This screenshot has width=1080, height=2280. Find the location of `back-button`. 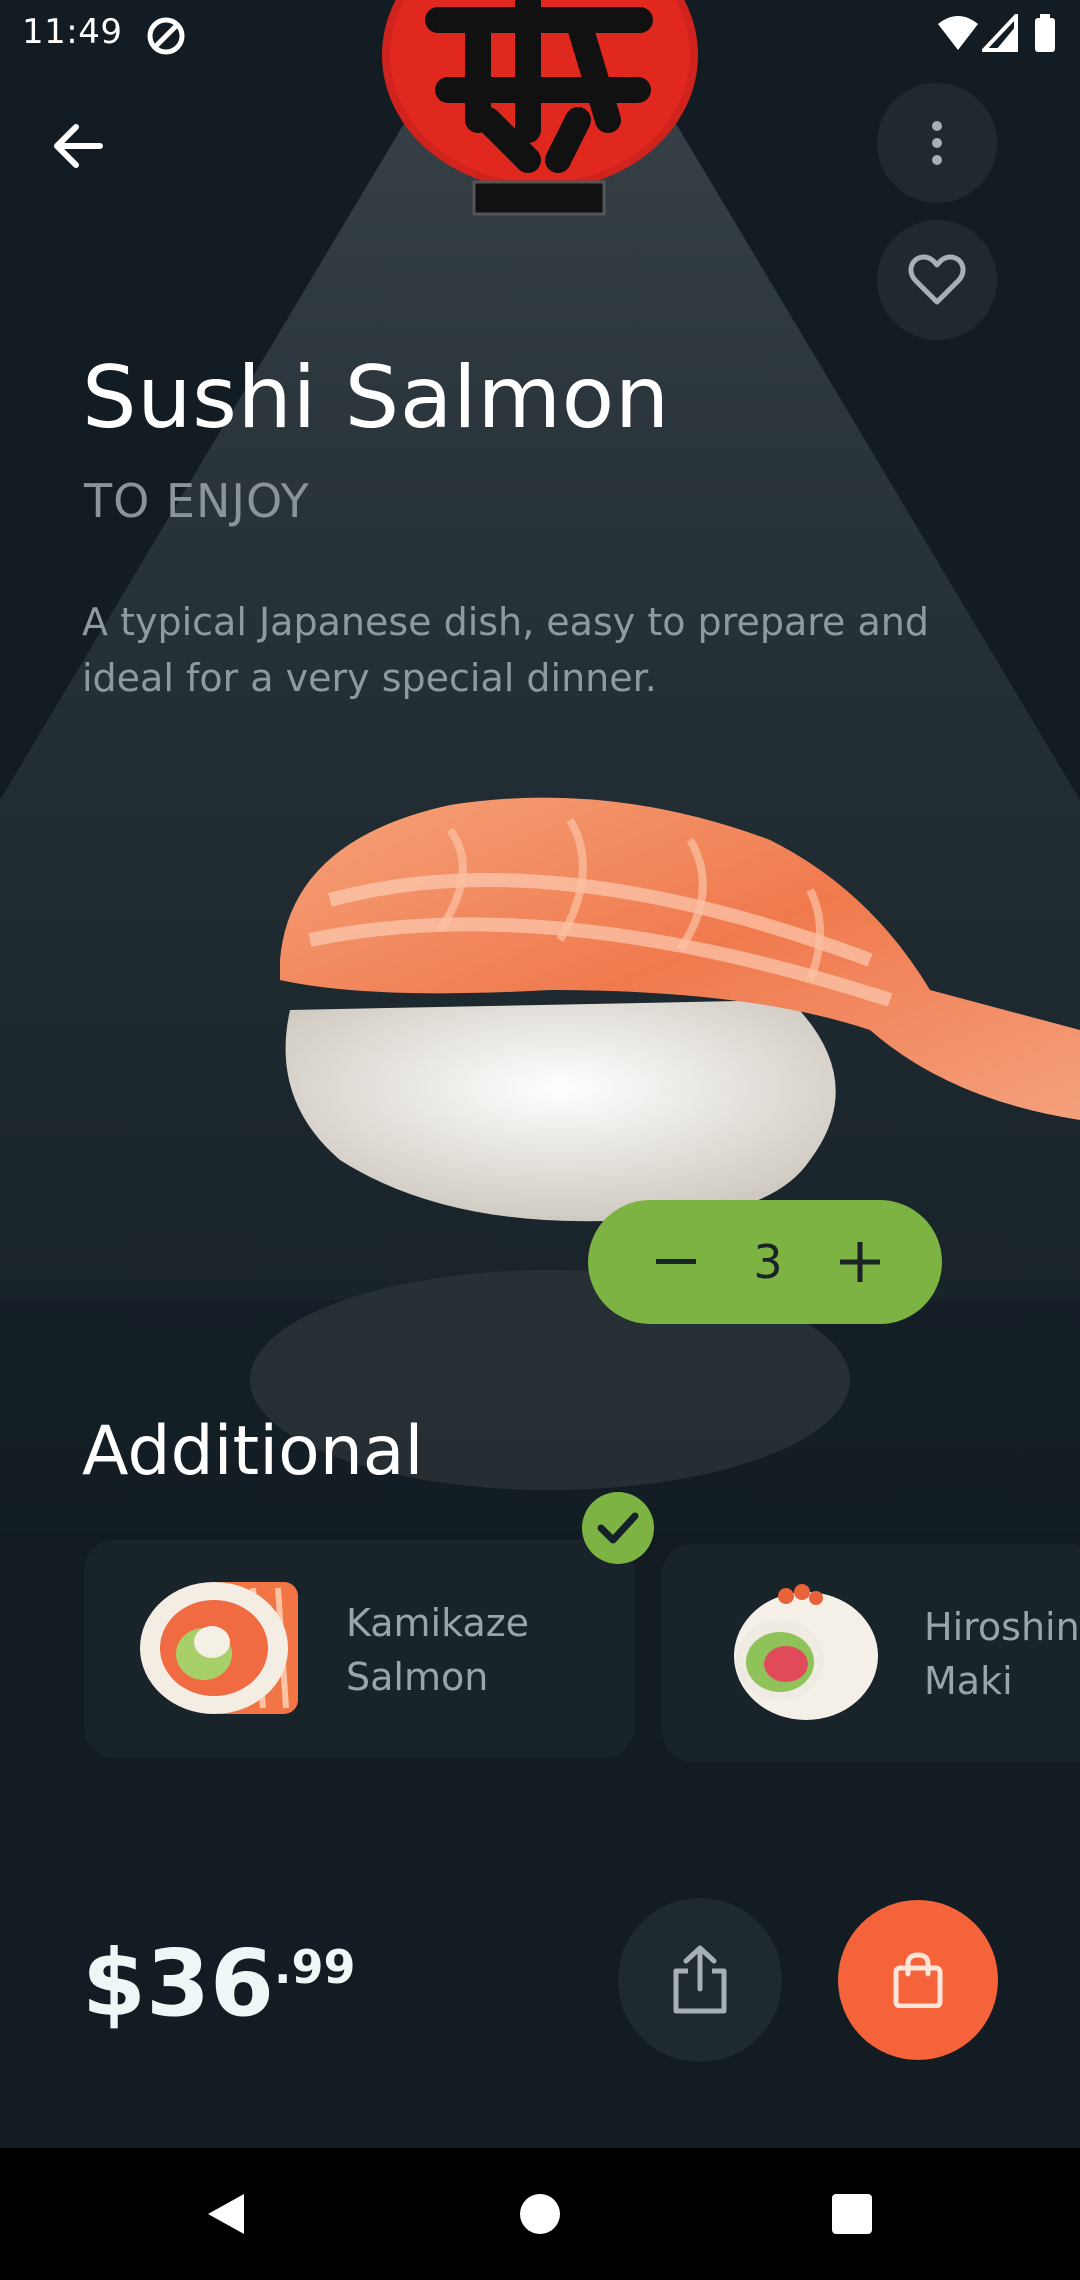

back-button is located at coordinates (78, 146).